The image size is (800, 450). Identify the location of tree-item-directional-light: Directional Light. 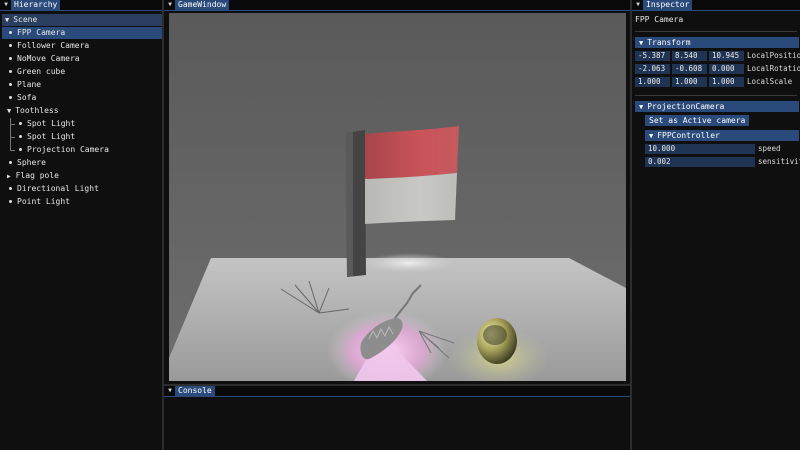
(52, 189).